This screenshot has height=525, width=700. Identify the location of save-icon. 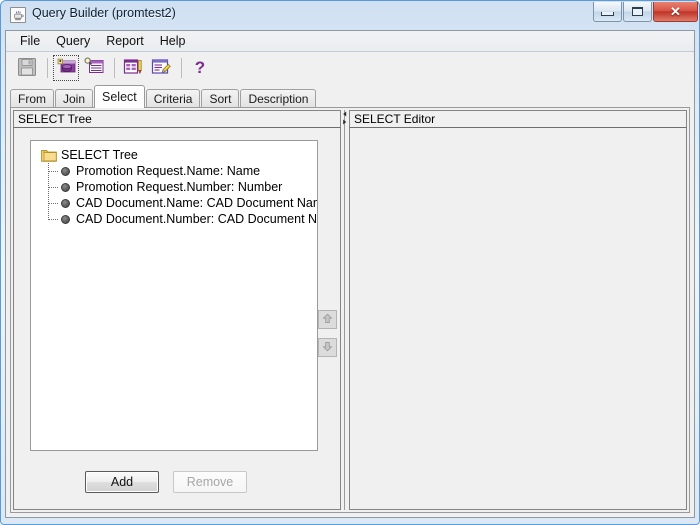
(27, 68).